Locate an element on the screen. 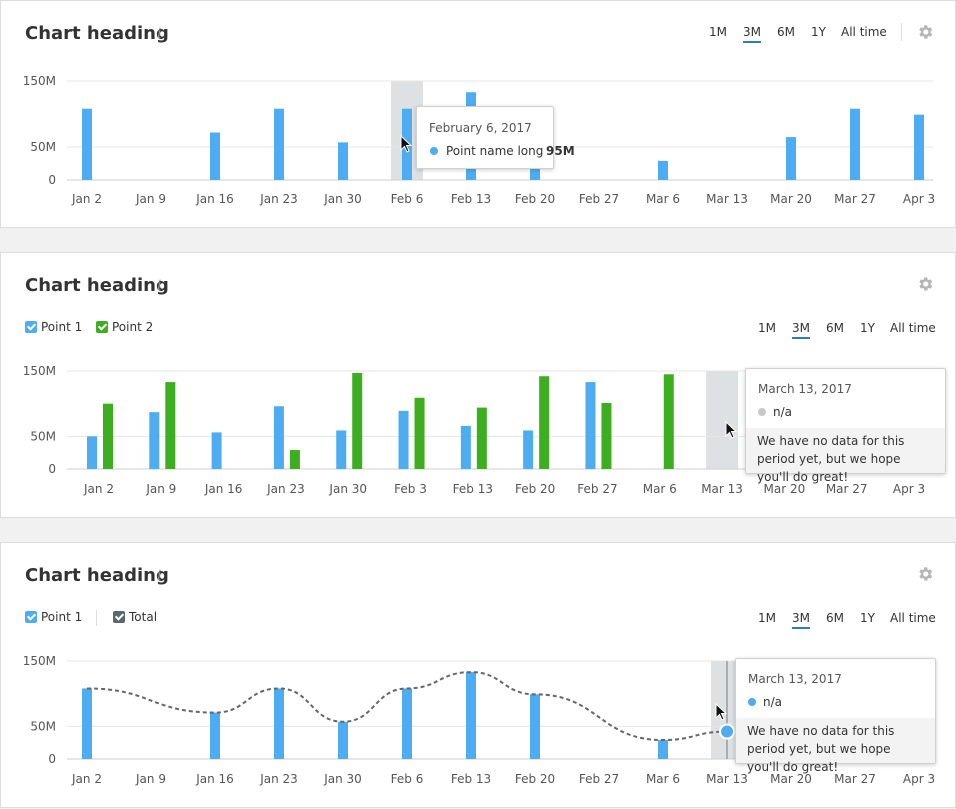 This screenshot has height=809, width=956. x-tick-label: Apr 3 is located at coordinates (909, 489).